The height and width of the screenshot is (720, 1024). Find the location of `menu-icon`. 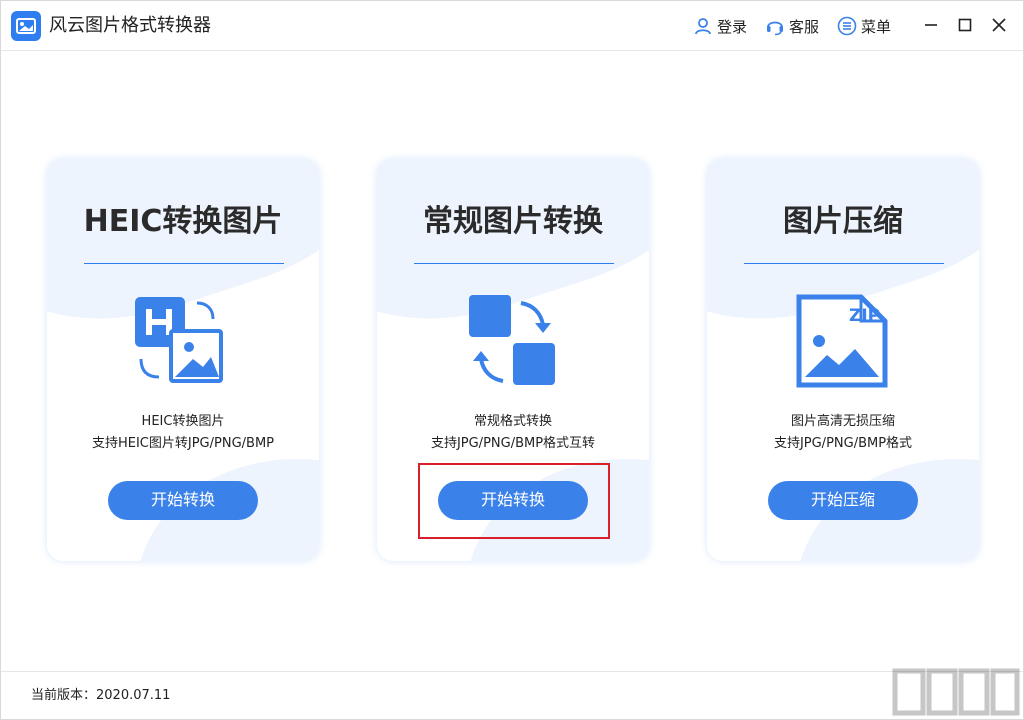

menu-icon is located at coordinates (847, 26).